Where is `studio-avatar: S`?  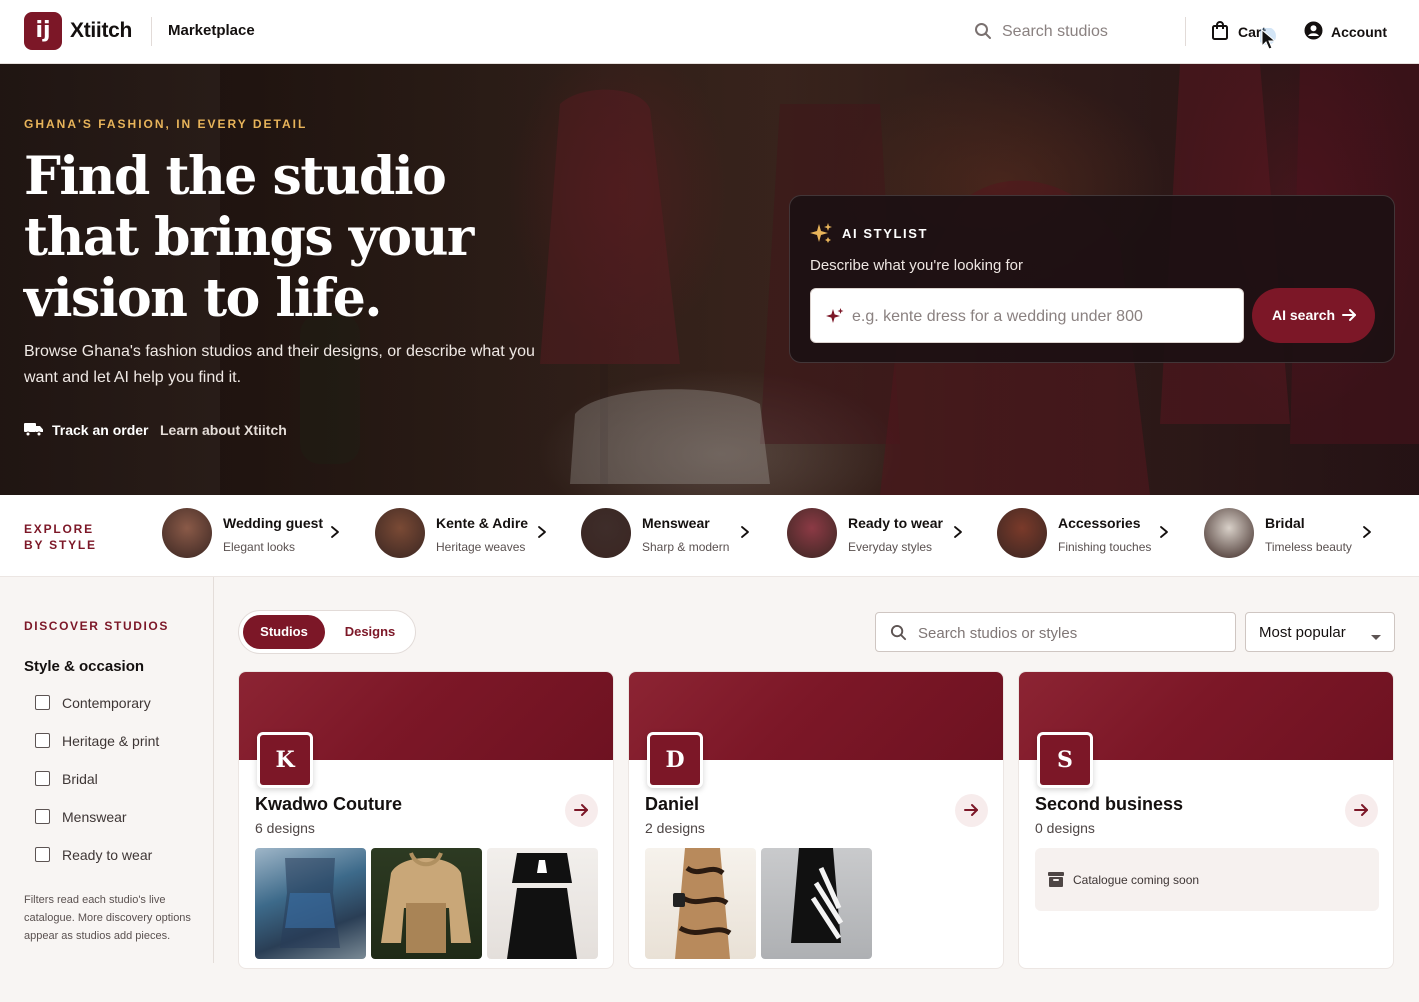
studio-avatar: S is located at coordinates (1065, 760).